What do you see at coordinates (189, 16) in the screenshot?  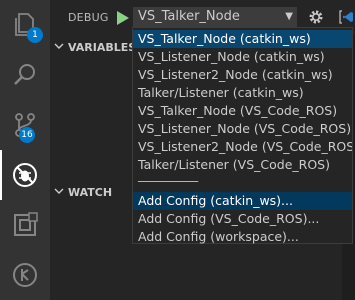 I see `selected-config: VS_Talker_Node` at bounding box center [189, 16].